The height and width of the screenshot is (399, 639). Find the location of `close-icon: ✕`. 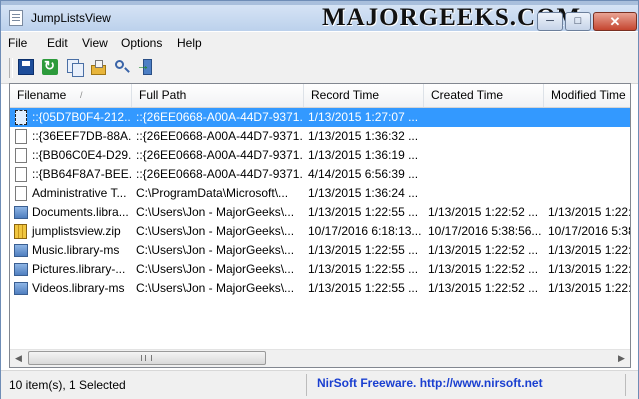

close-icon: ✕ is located at coordinates (615, 21).